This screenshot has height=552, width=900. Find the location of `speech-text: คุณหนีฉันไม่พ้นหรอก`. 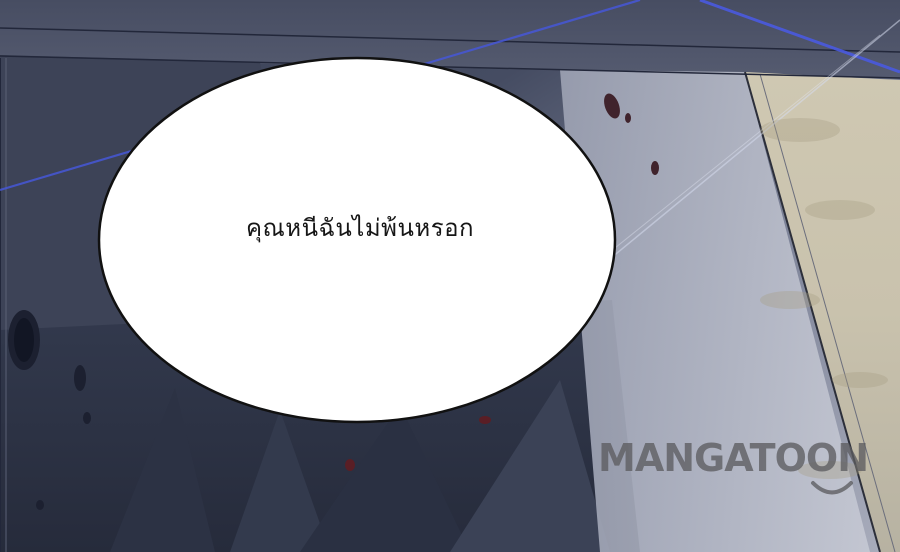

speech-text: คุณหนีฉันไม่พ้นหรอก is located at coordinates (360, 228).